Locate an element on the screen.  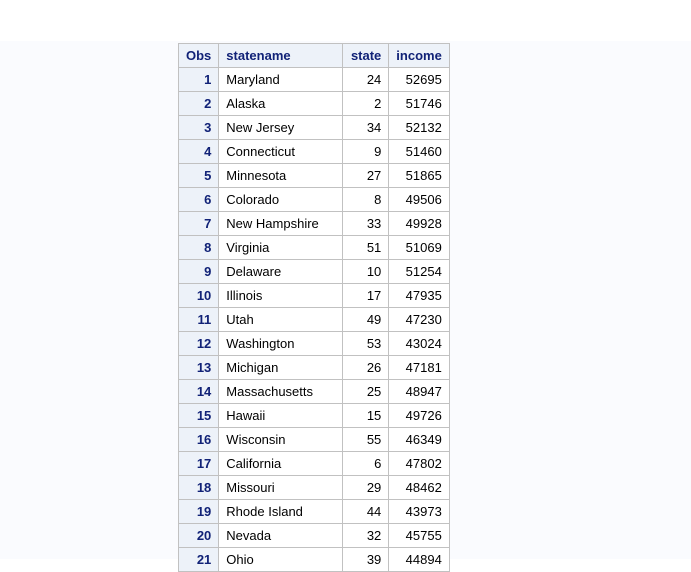
table-row: 19 Rhode Island 44 43973 is located at coordinates (313, 511).